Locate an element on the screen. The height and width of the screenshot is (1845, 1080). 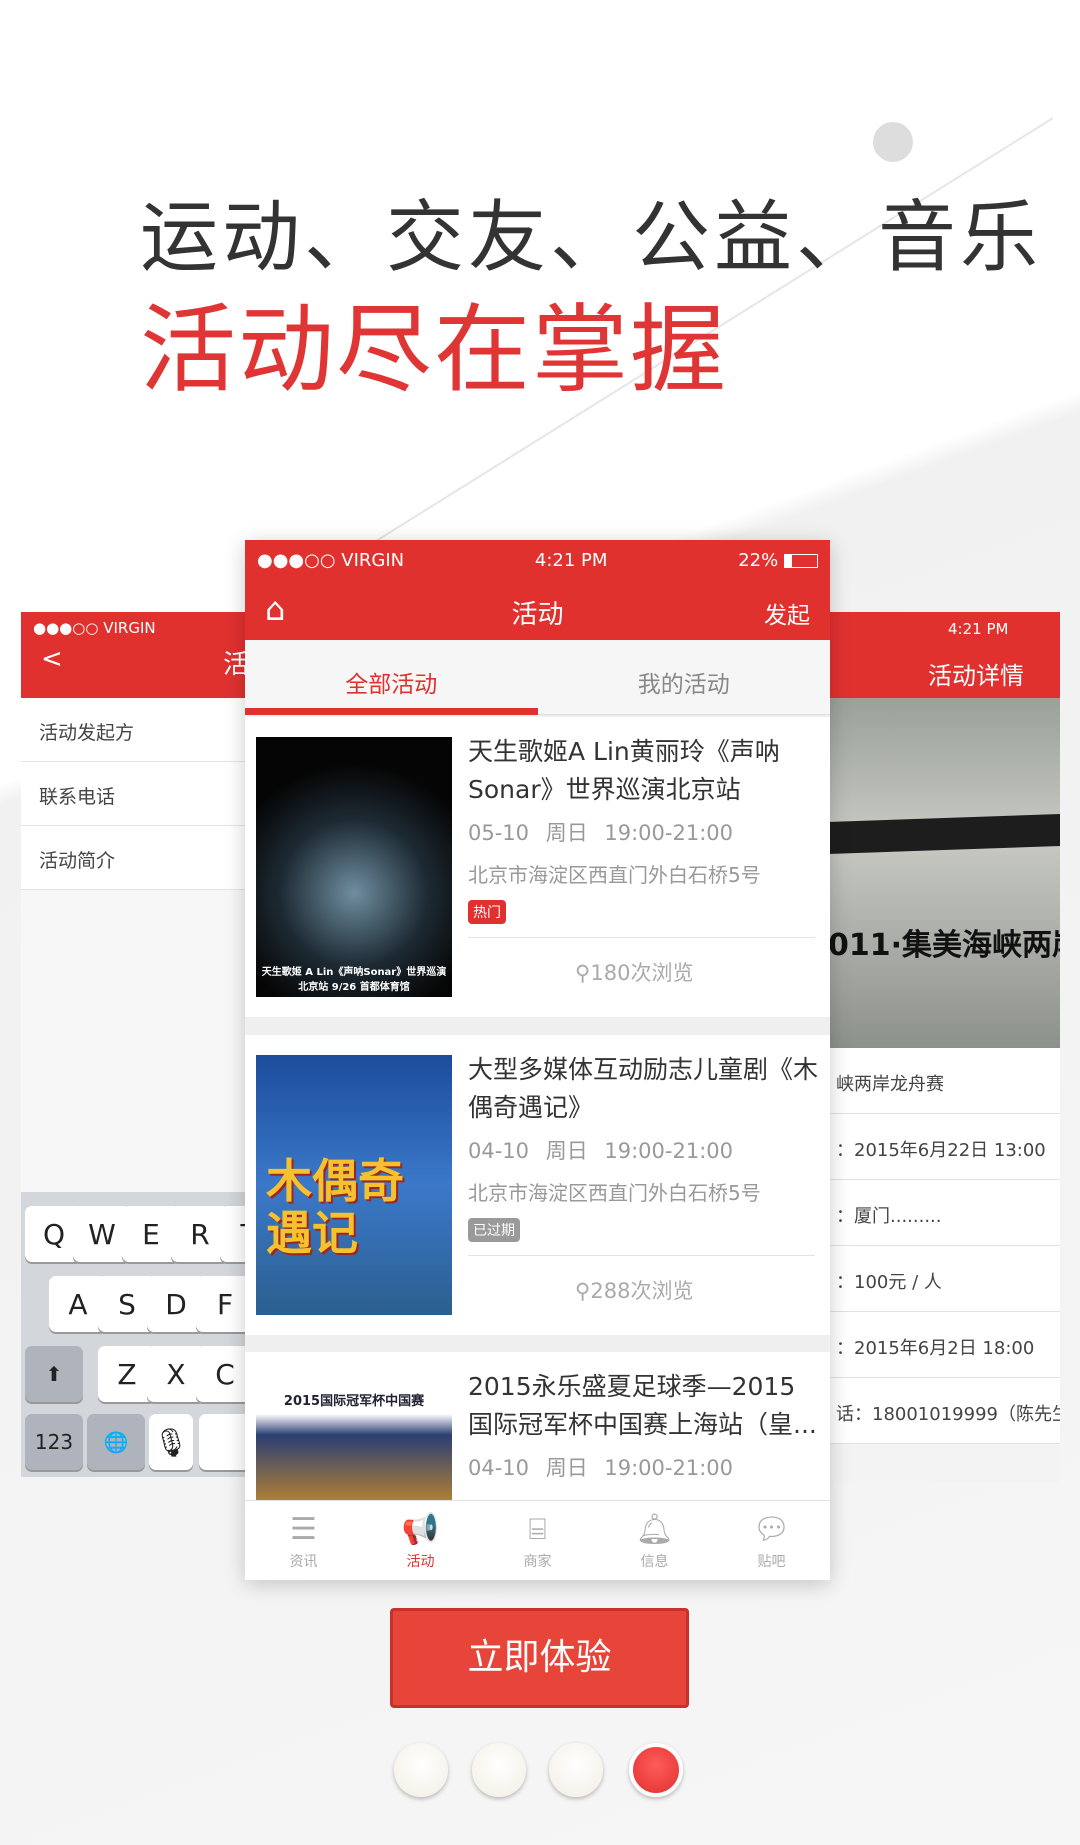
detail-row: 话：18001019999（陈先生） is located at coordinates (944, 1411).